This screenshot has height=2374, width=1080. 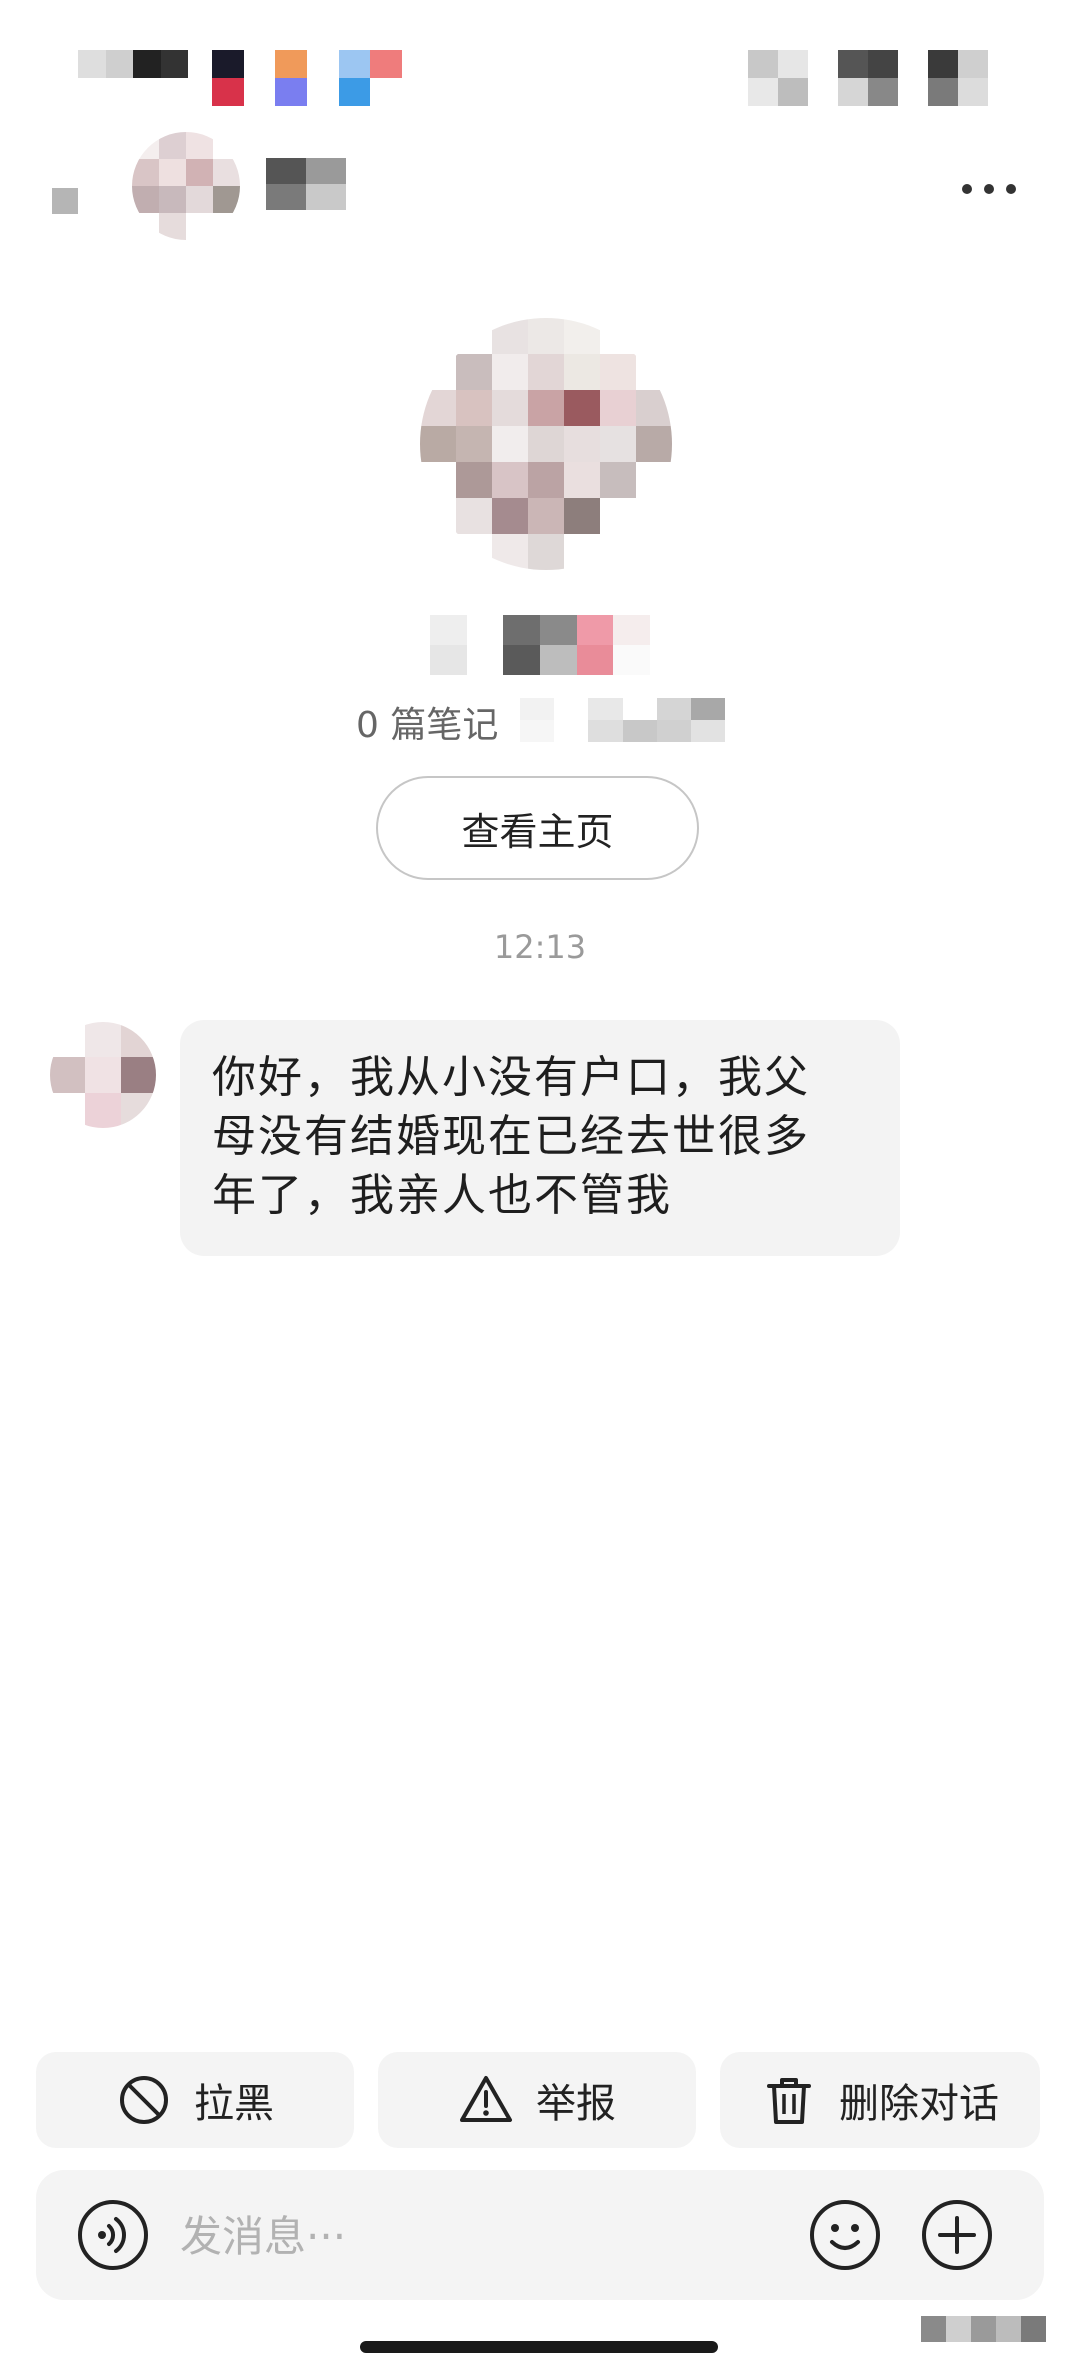 I want to click on message-line: 你好，我从小没有户口，我父, so click(x=511, y=1077).